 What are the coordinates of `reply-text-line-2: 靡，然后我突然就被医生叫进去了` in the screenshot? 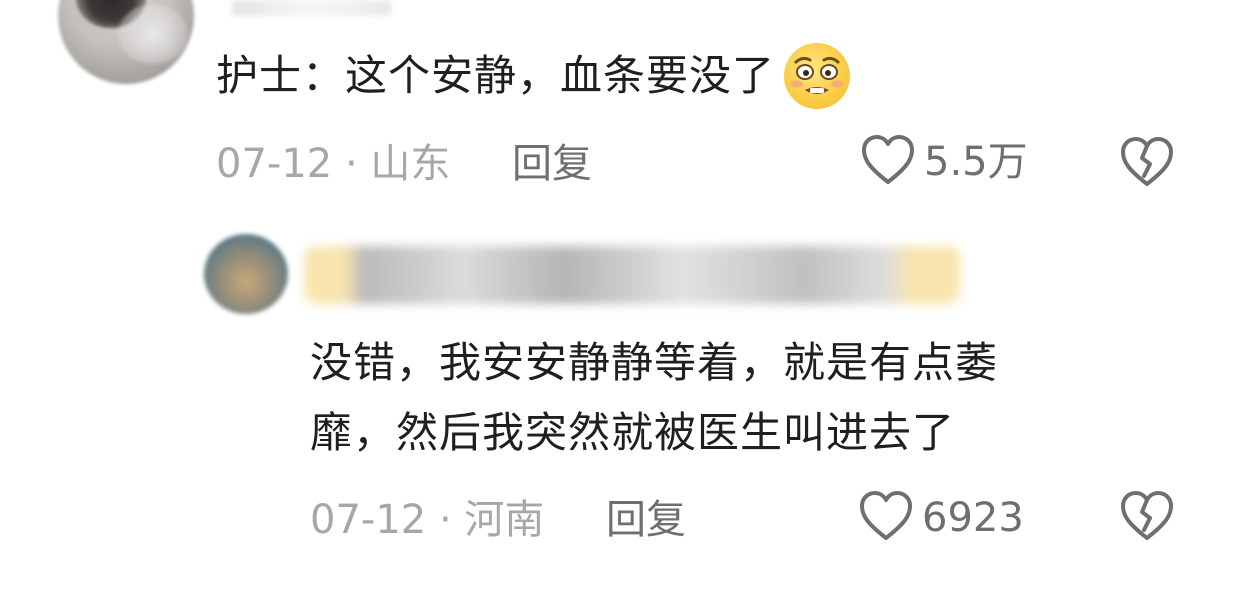 It's located at (633, 432).